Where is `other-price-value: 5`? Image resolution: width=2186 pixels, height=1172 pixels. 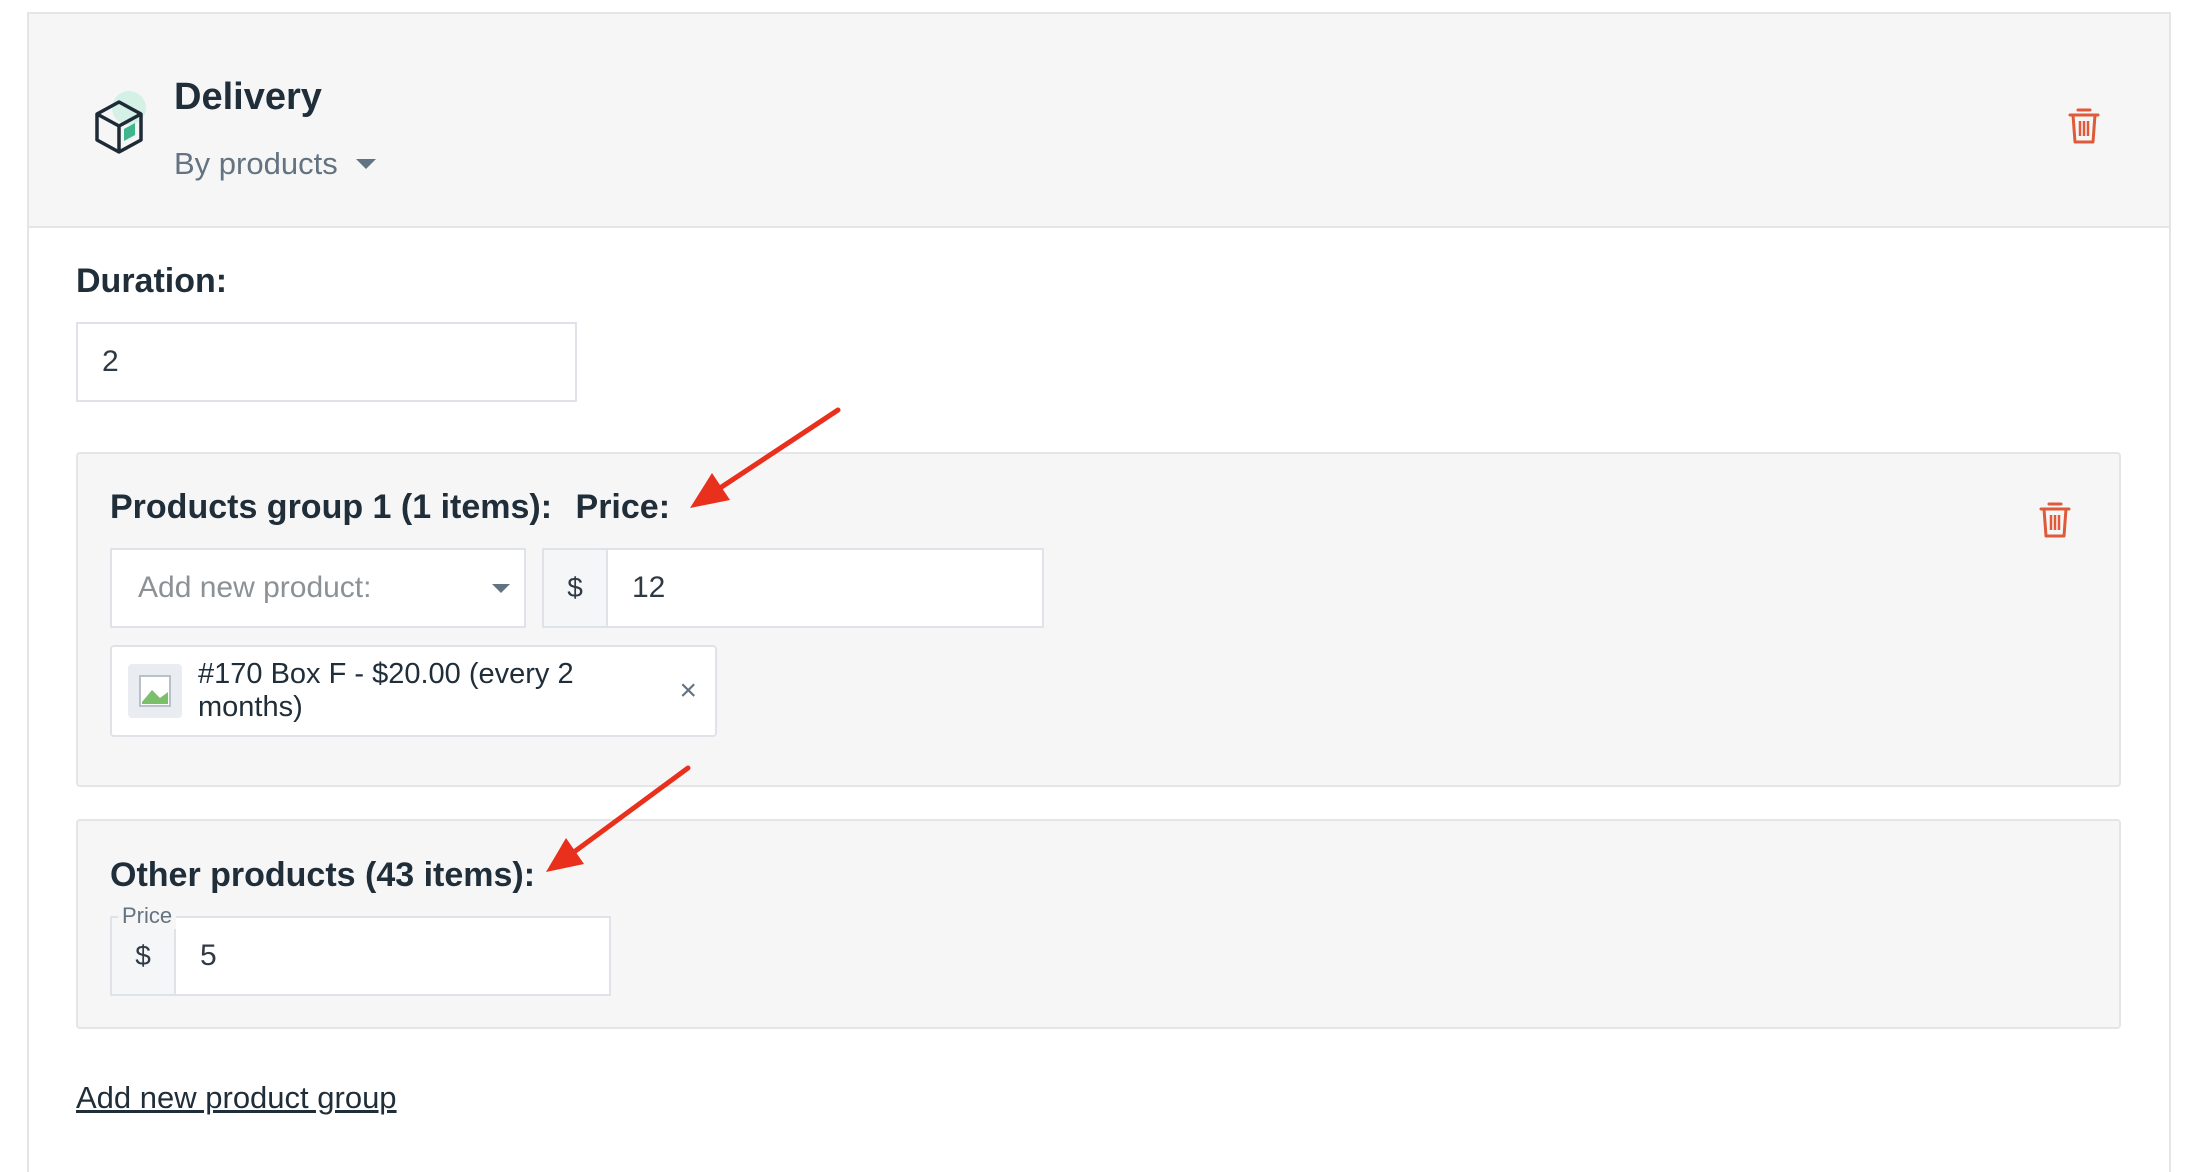
other-price-value: 5 is located at coordinates (392, 956).